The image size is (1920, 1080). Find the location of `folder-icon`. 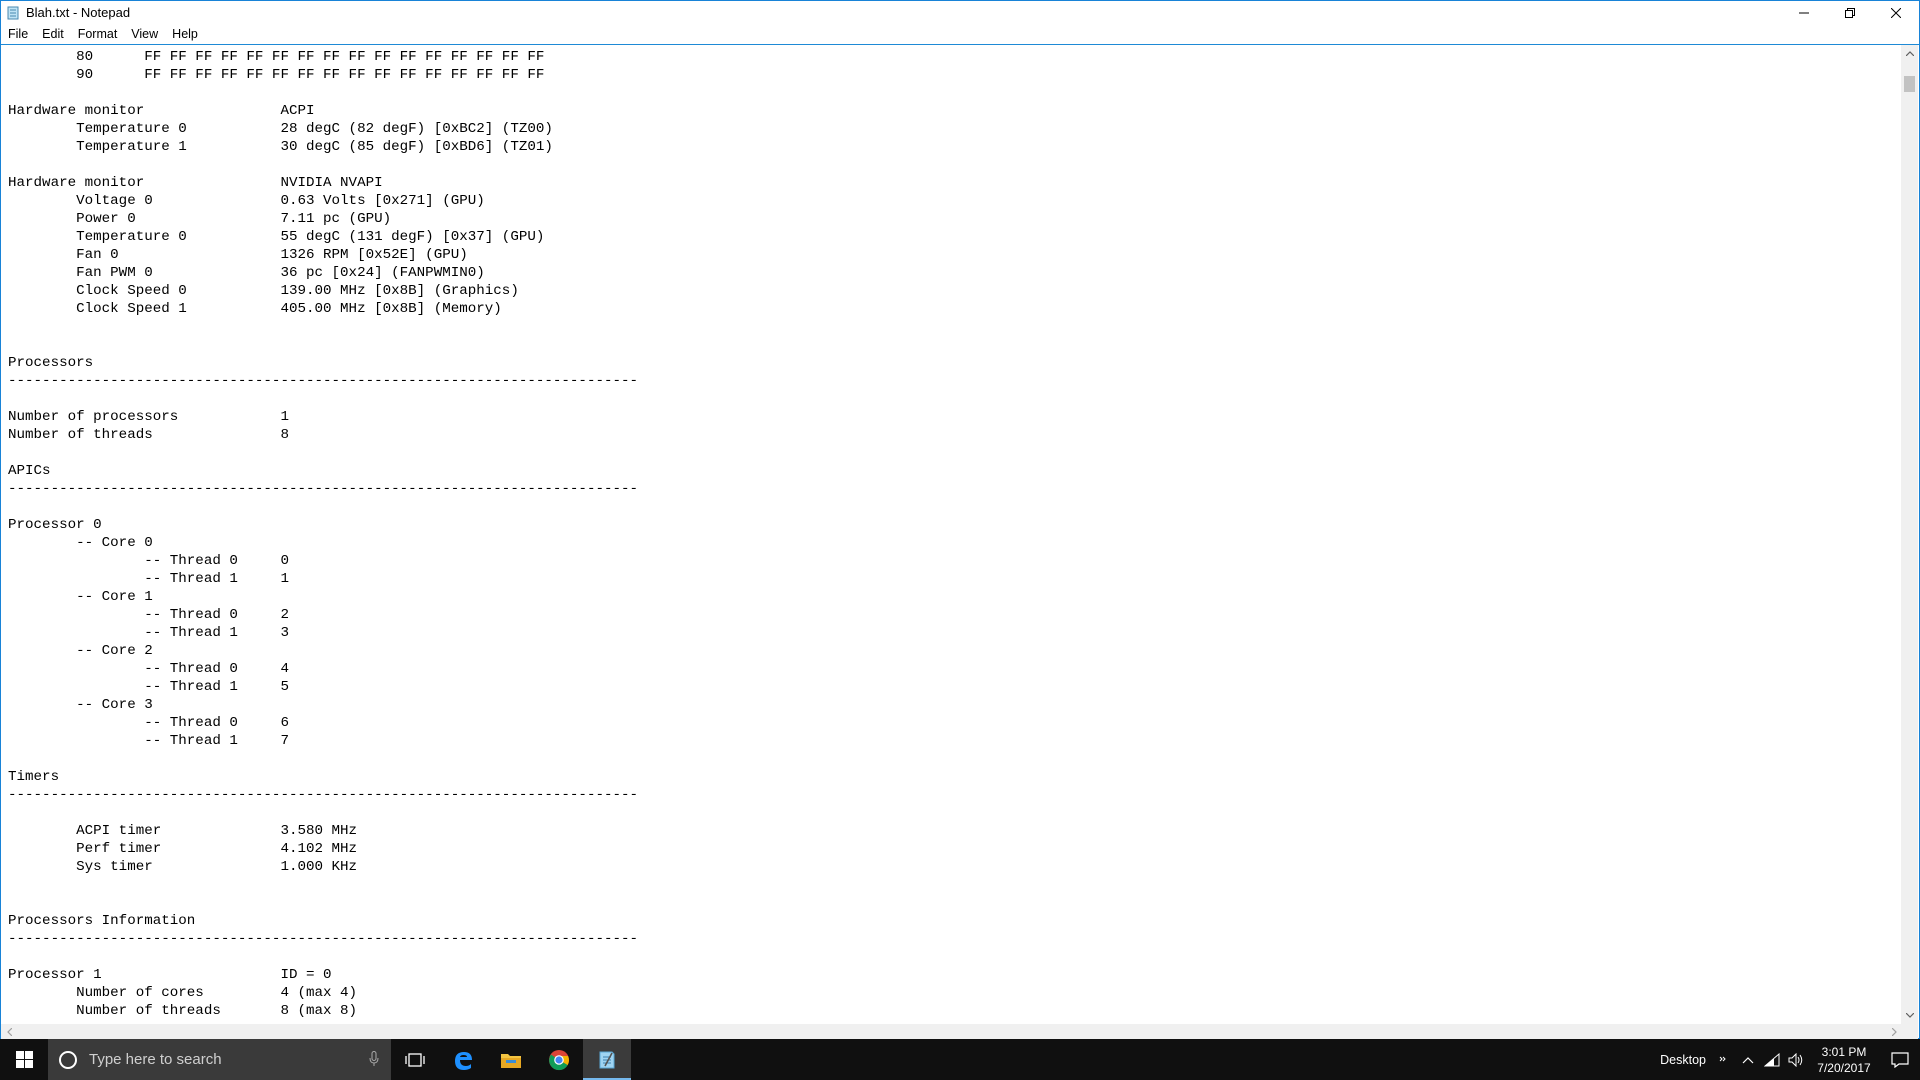

folder-icon is located at coordinates (511, 1060).